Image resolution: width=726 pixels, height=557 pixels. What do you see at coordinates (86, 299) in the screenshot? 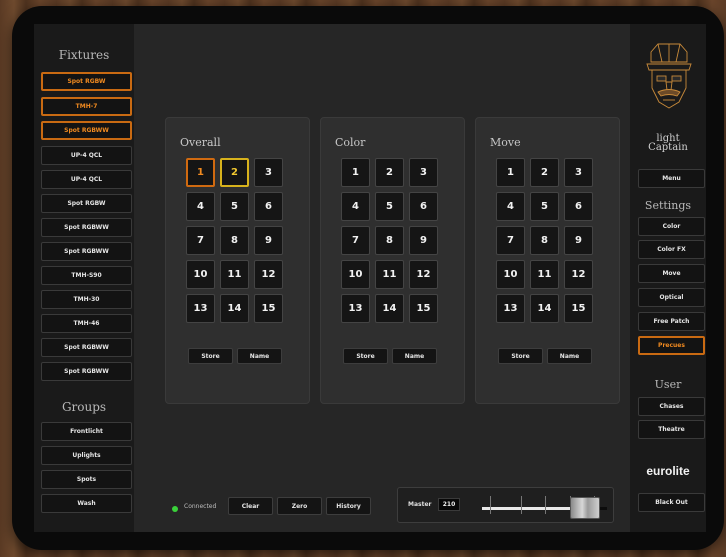
I see `fixture-button: TMH-30` at bounding box center [86, 299].